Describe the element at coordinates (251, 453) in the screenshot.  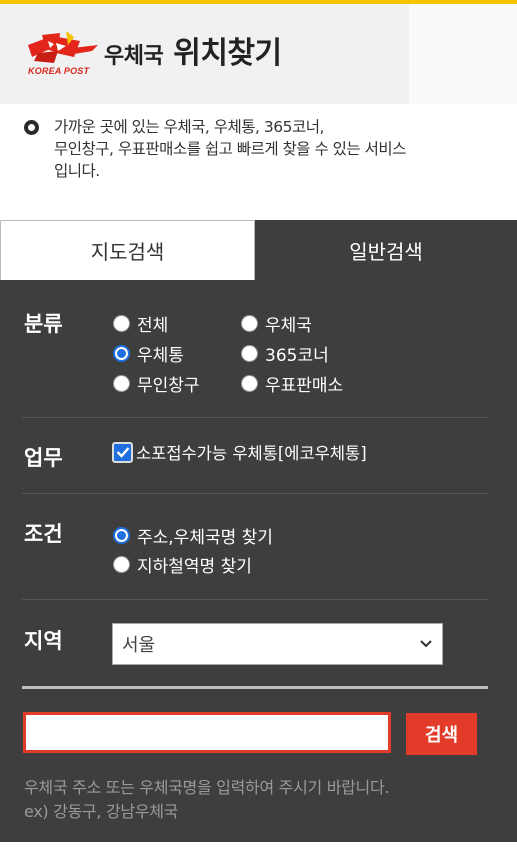
I see `checkbox-label: 소포접수가능 우체통[에코우체통]` at that location.